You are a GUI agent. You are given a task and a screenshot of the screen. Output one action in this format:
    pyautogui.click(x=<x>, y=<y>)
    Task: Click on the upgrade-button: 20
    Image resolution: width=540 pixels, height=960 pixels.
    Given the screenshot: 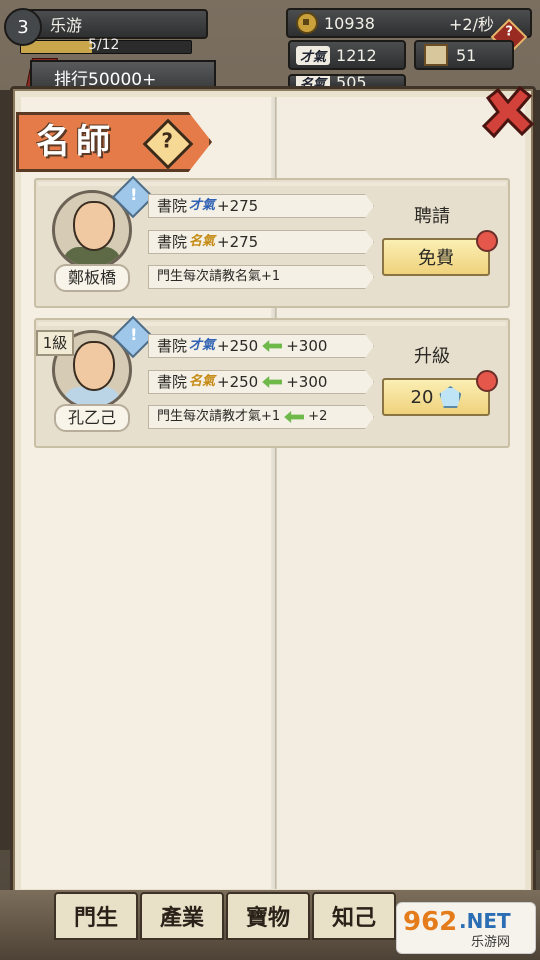 What is the action you would take?
    pyautogui.click(x=436, y=397)
    